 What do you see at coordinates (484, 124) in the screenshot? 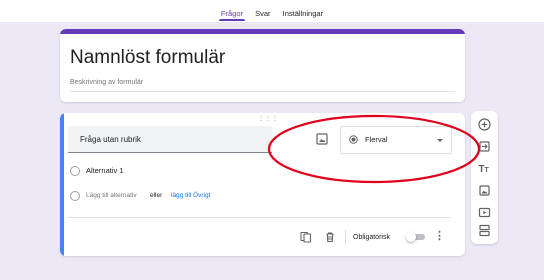
I see `add-question-icon` at bounding box center [484, 124].